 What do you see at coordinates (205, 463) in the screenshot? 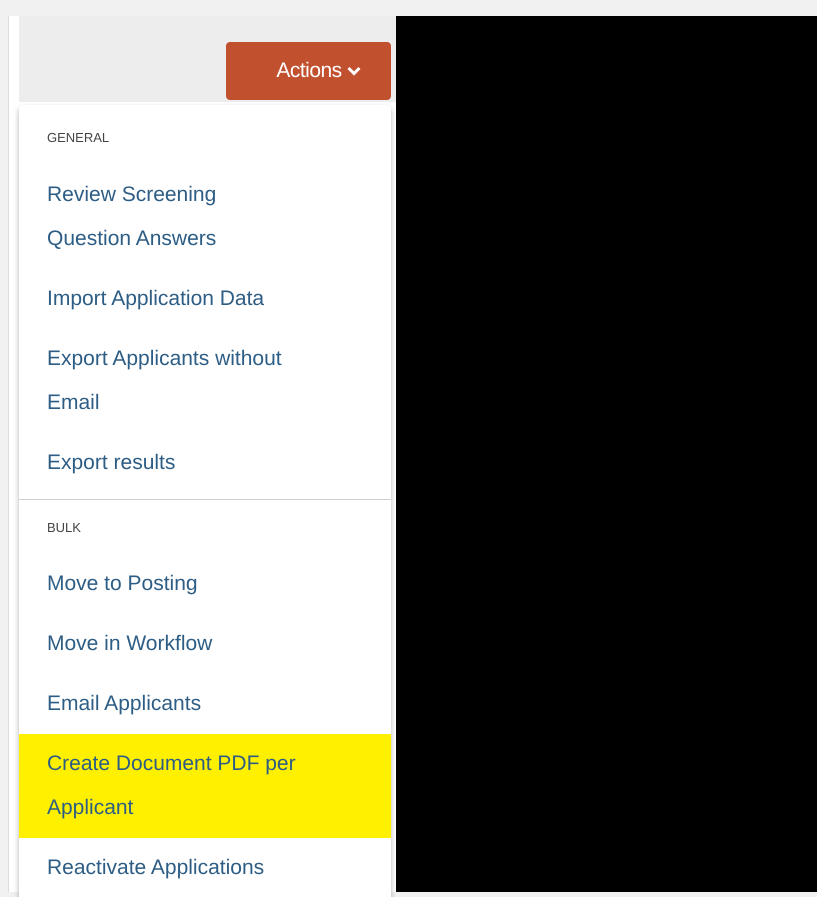
I see `menu-item: Export results` at bounding box center [205, 463].